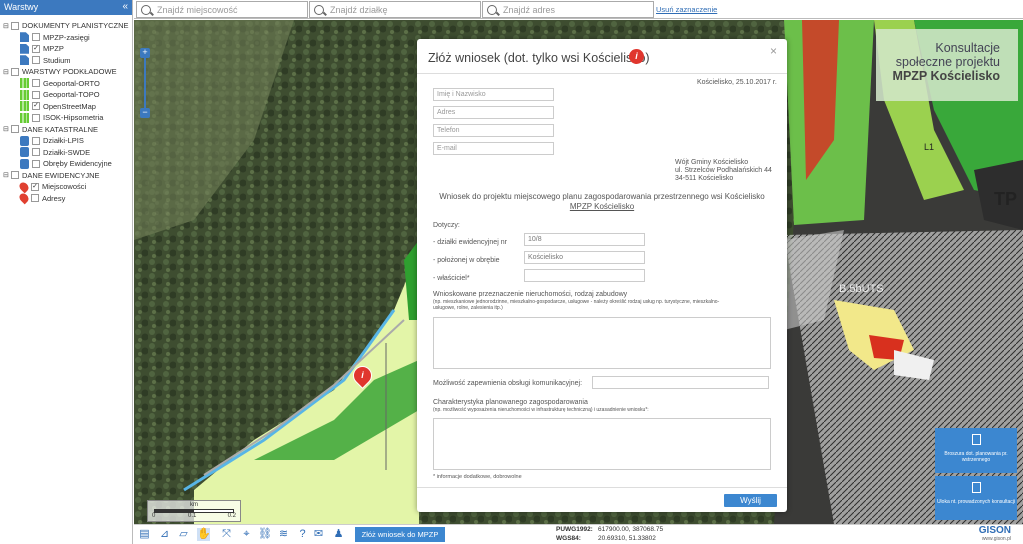 Image resolution: width=1023 pixels, height=544 pixels. I want to click on layer-mpzp: ✓ MPZP, so click(67, 49).